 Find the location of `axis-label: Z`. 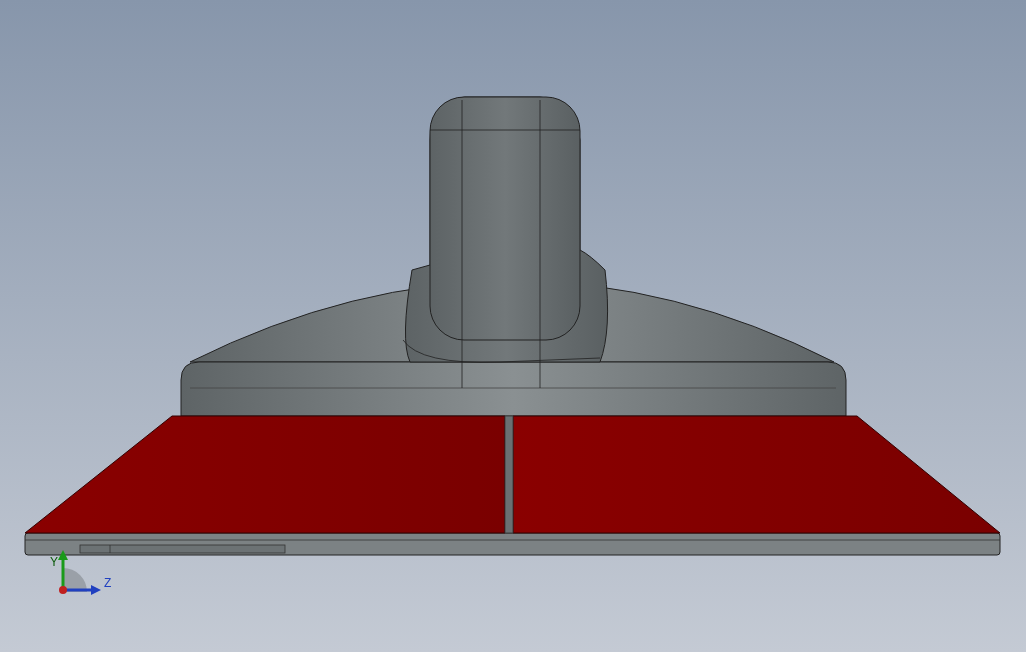

axis-label: Z is located at coordinates (108, 583).